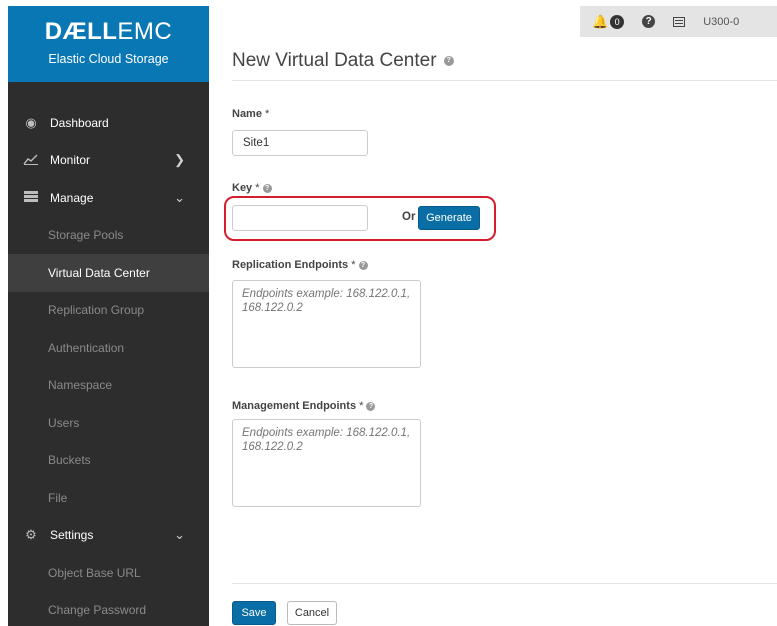 The height and width of the screenshot is (626, 777). What do you see at coordinates (493, 23) in the screenshot?
I see `top-bar: 🔔 0 ? U300-0` at bounding box center [493, 23].